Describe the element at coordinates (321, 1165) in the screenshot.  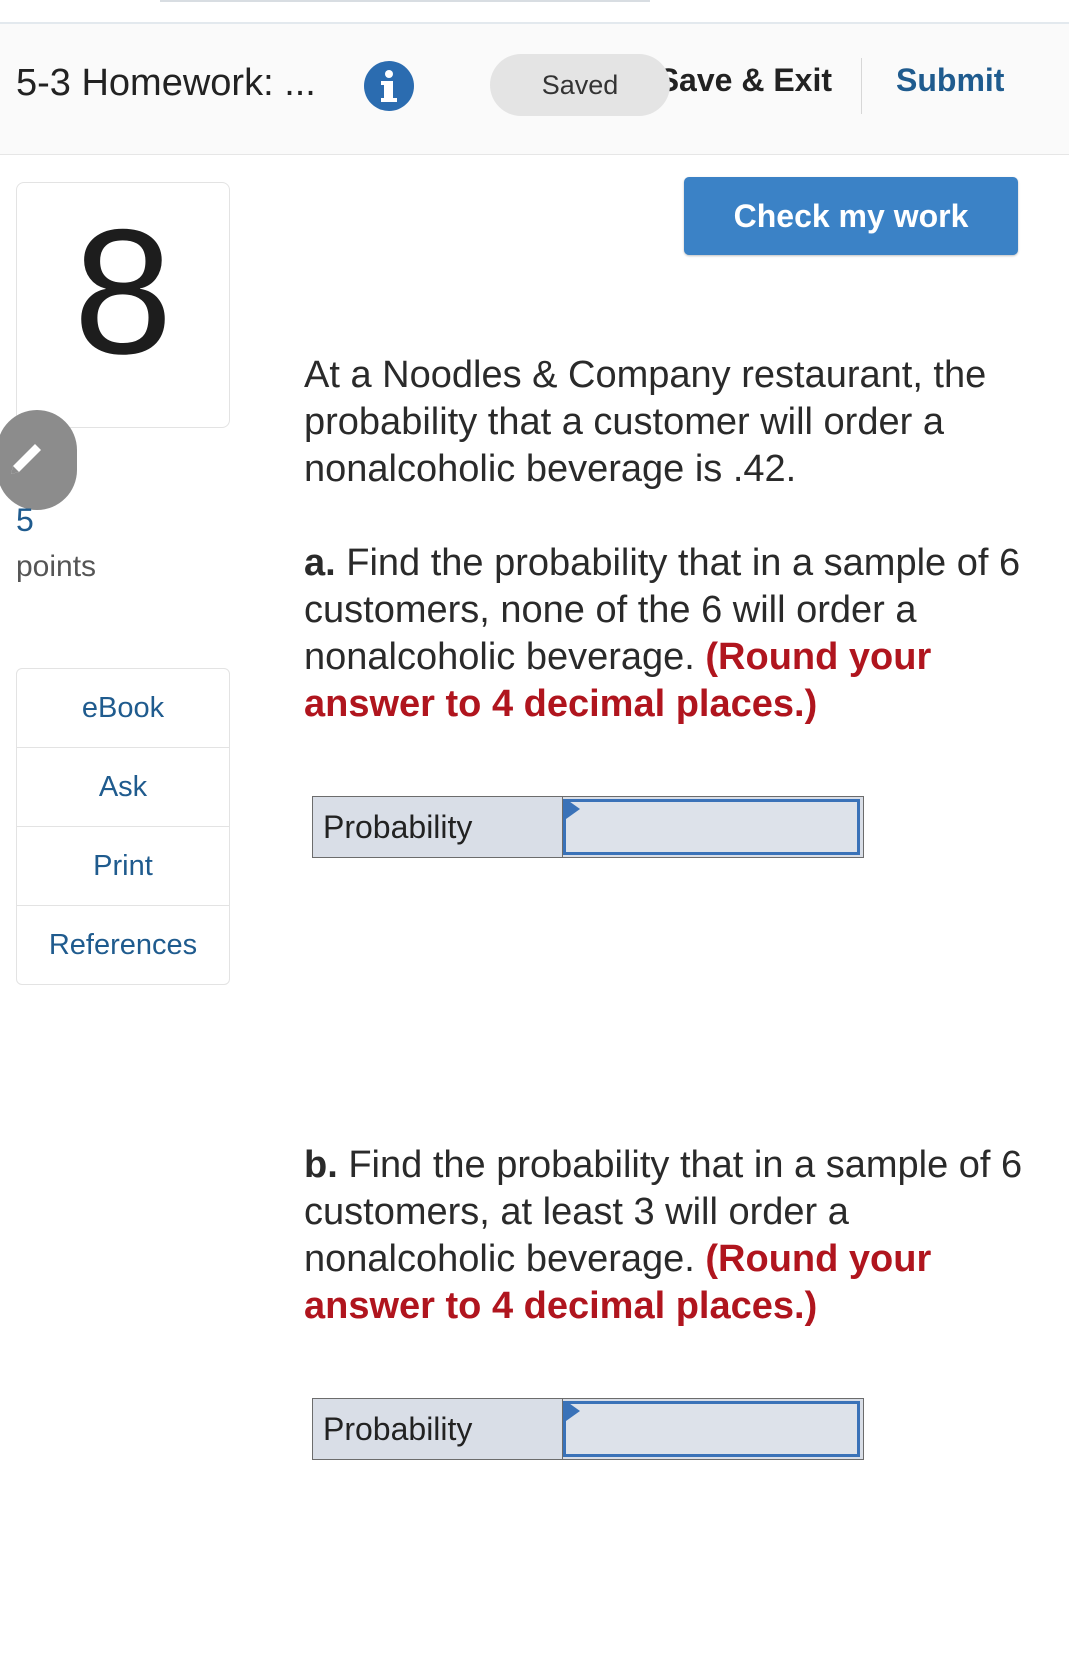
I see `part-b-label: b.` at that location.